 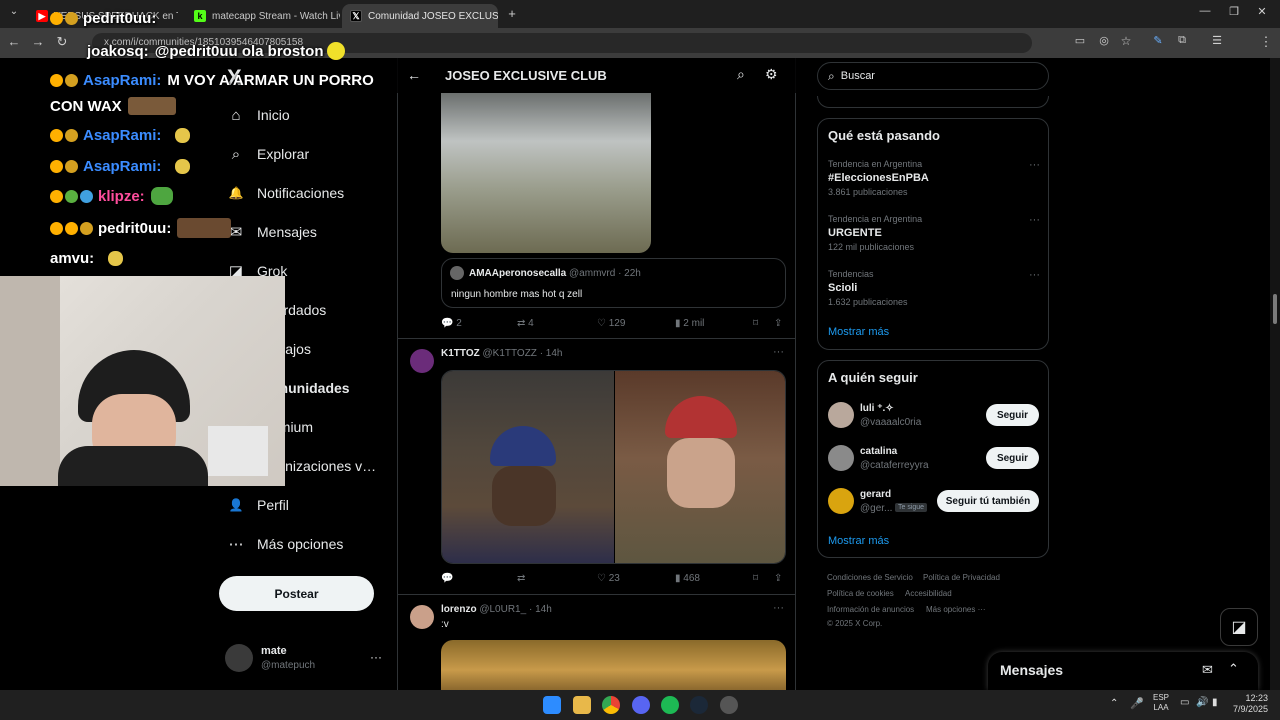 What do you see at coordinates (1215, 702) in the screenshot?
I see `battery-icon: ▮` at bounding box center [1215, 702].